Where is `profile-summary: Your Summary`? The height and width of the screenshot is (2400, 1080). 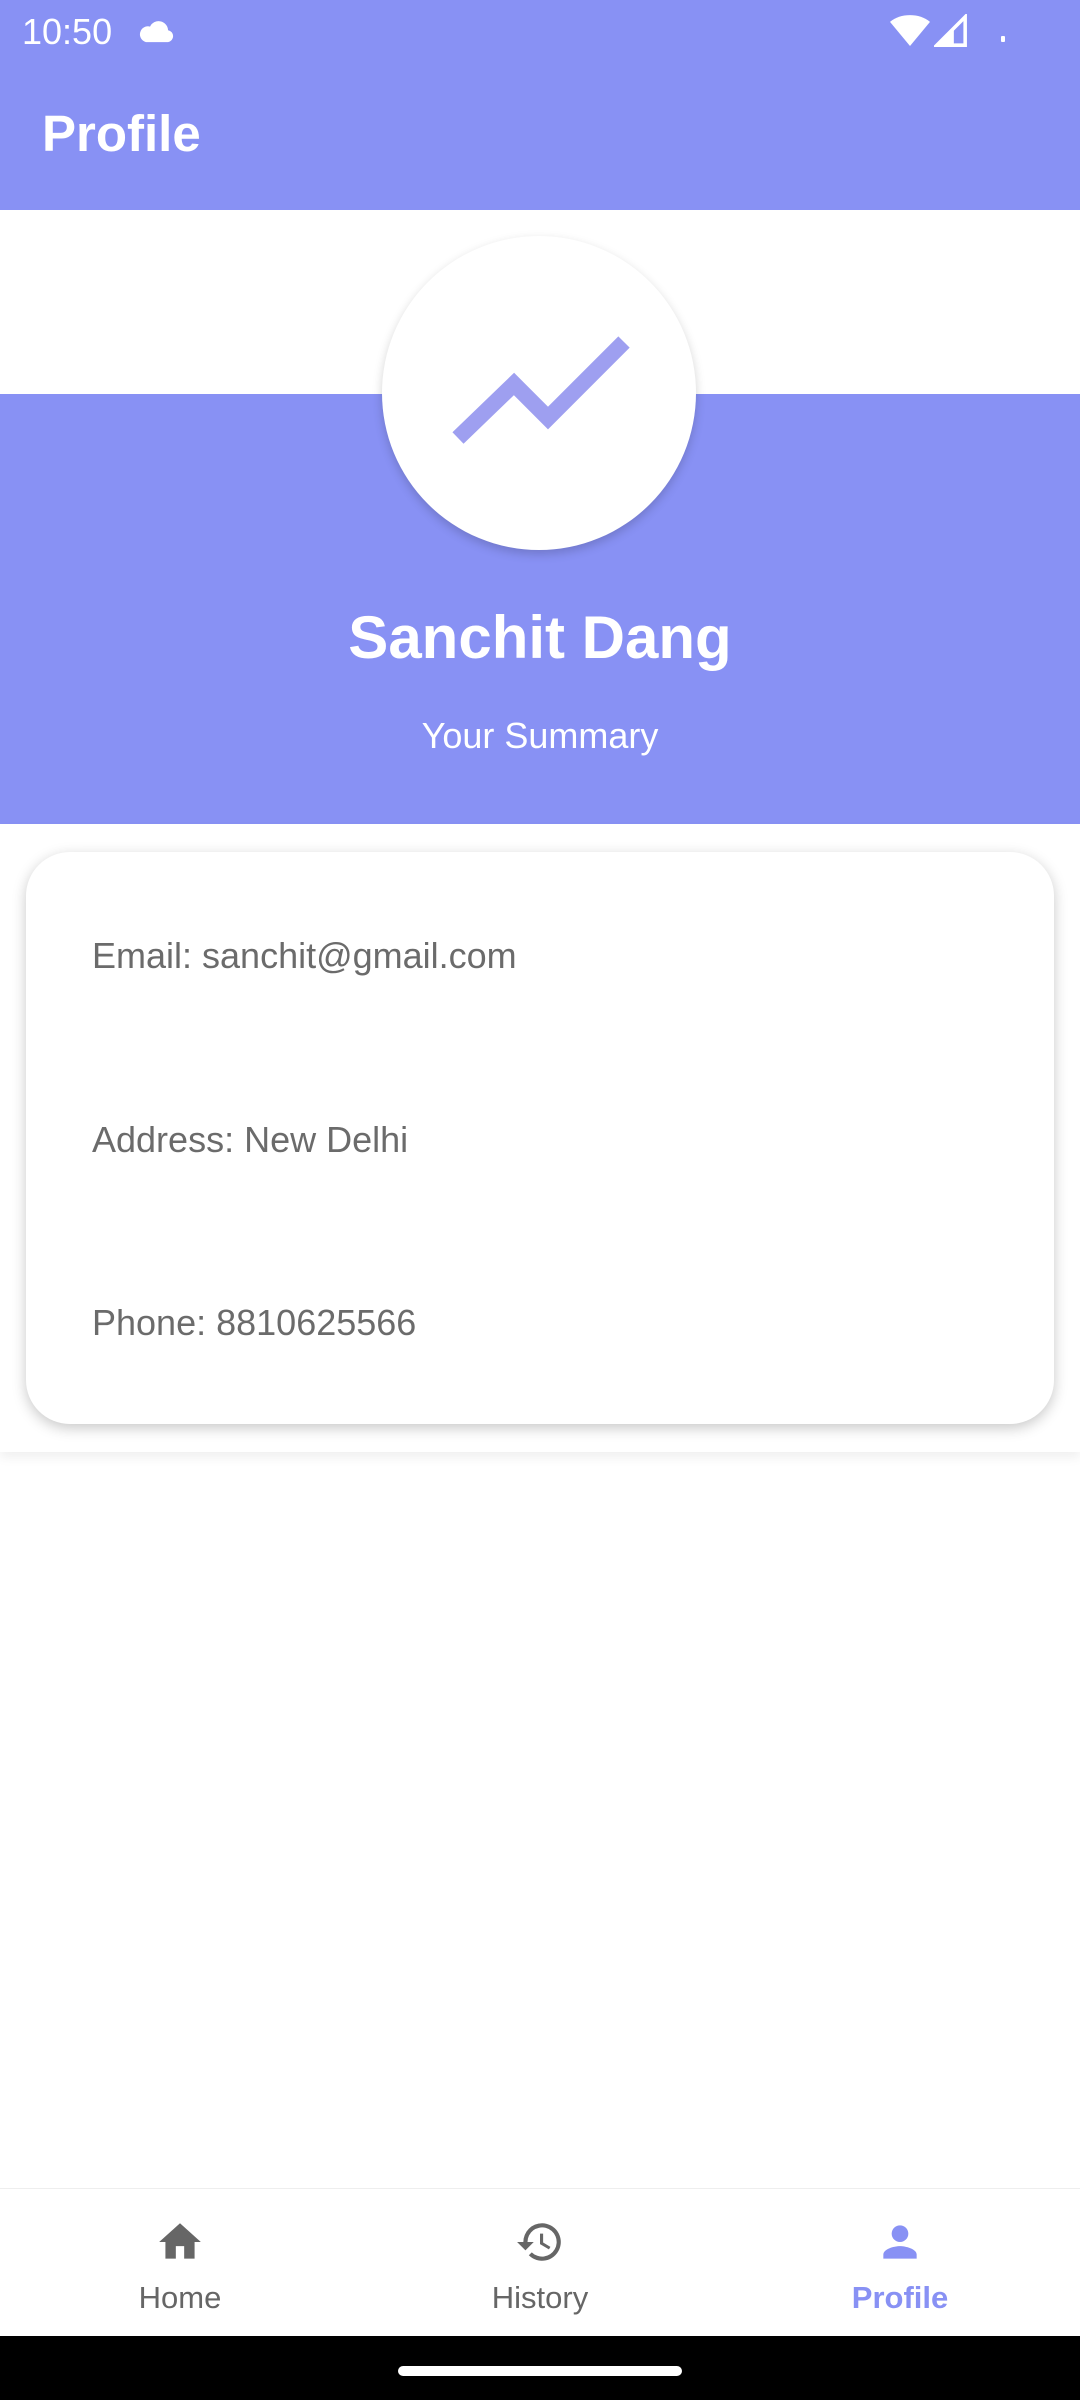 profile-summary: Your Summary is located at coordinates (540, 735).